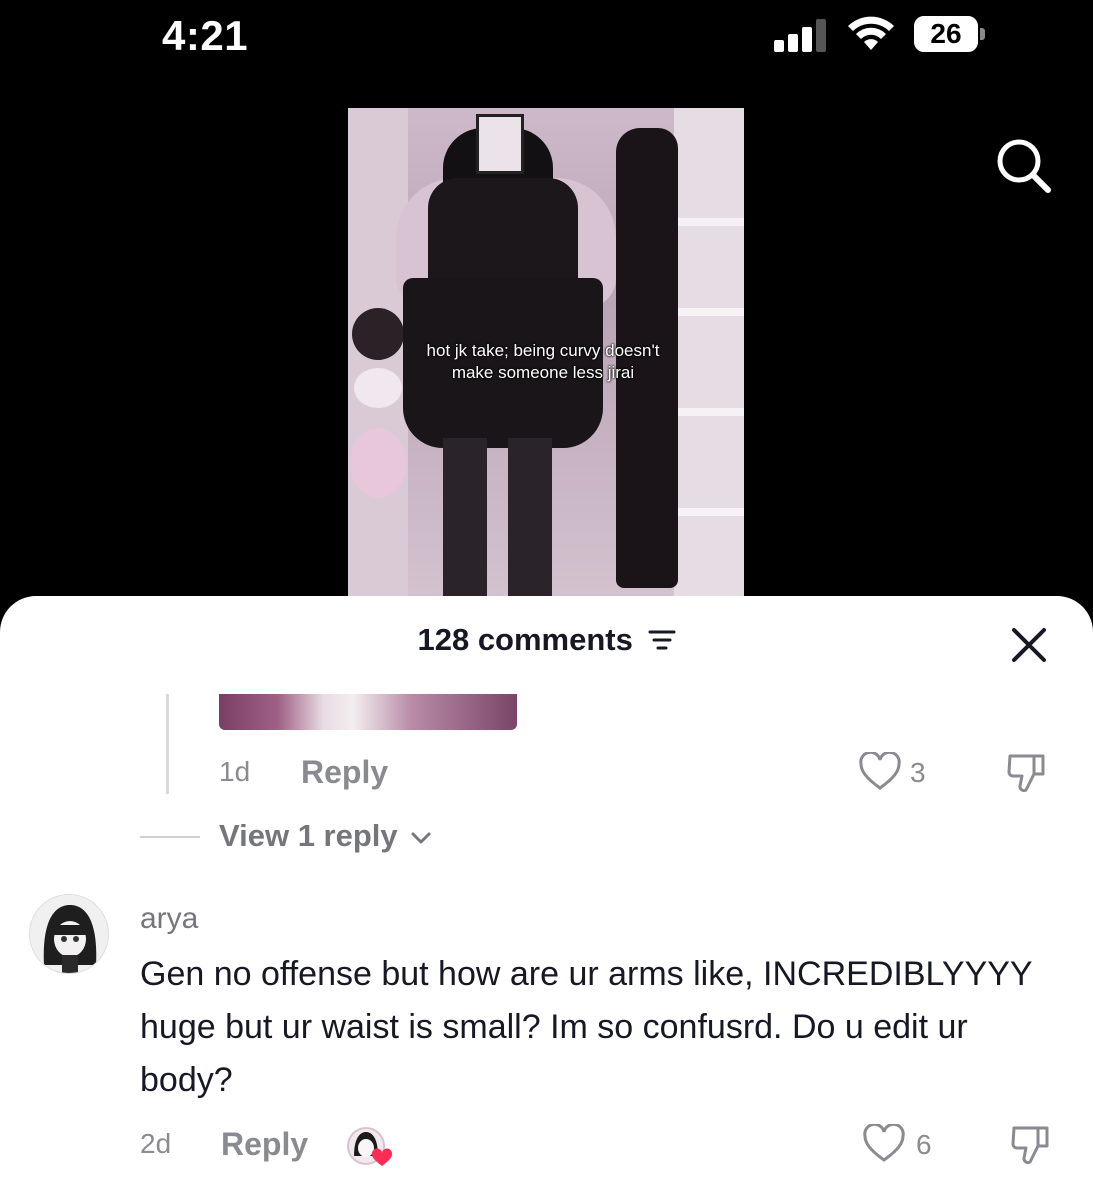 The height and width of the screenshot is (1200, 1093). What do you see at coordinates (1029, 645) in the screenshot?
I see `close-icon` at bounding box center [1029, 645].